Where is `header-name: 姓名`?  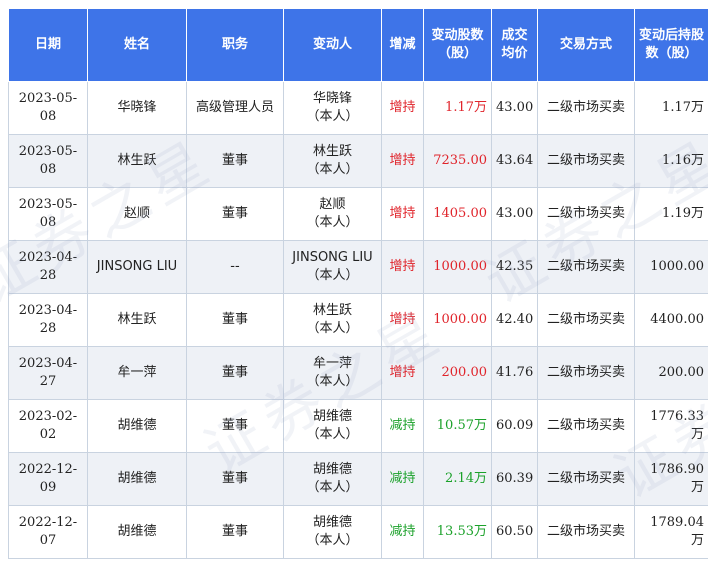
header-name: 姓名 is located at coordinates (137, 45).